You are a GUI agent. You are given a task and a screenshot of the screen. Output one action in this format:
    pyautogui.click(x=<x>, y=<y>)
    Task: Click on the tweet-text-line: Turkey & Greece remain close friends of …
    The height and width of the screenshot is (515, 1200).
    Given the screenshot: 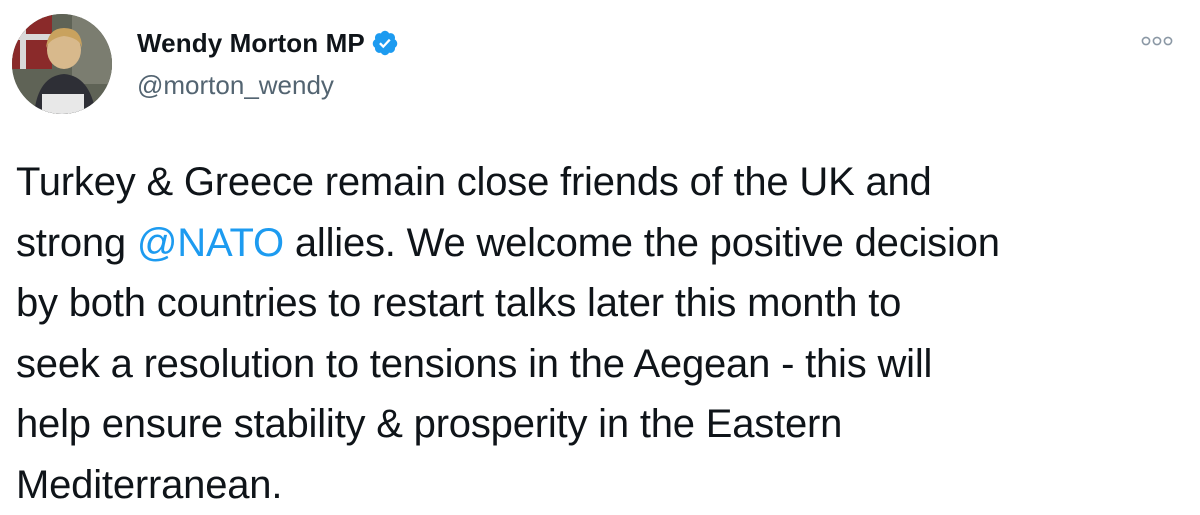 What is the action you would take?
    pyautogui.click(x=601, y=182)
    